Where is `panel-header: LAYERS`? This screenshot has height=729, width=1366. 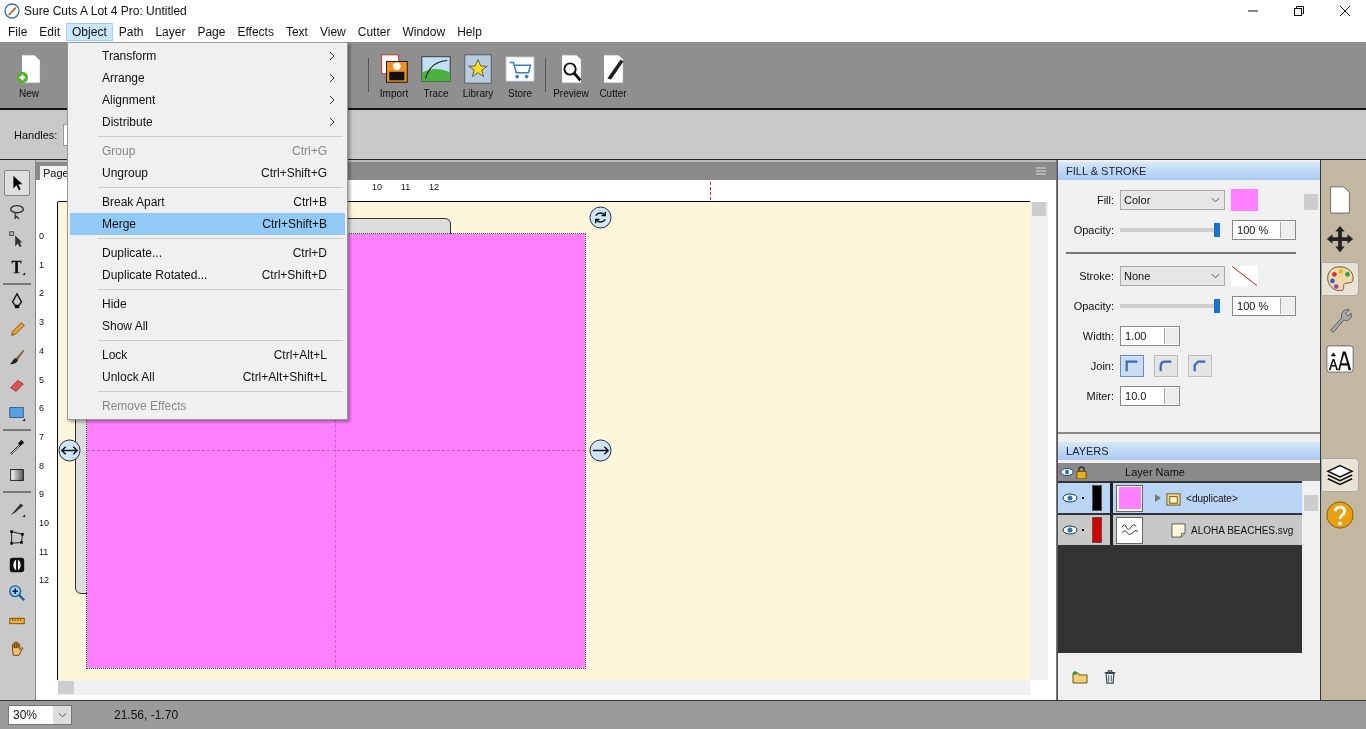 panel-header: LAYERS is located at coordinates (1189, 451).